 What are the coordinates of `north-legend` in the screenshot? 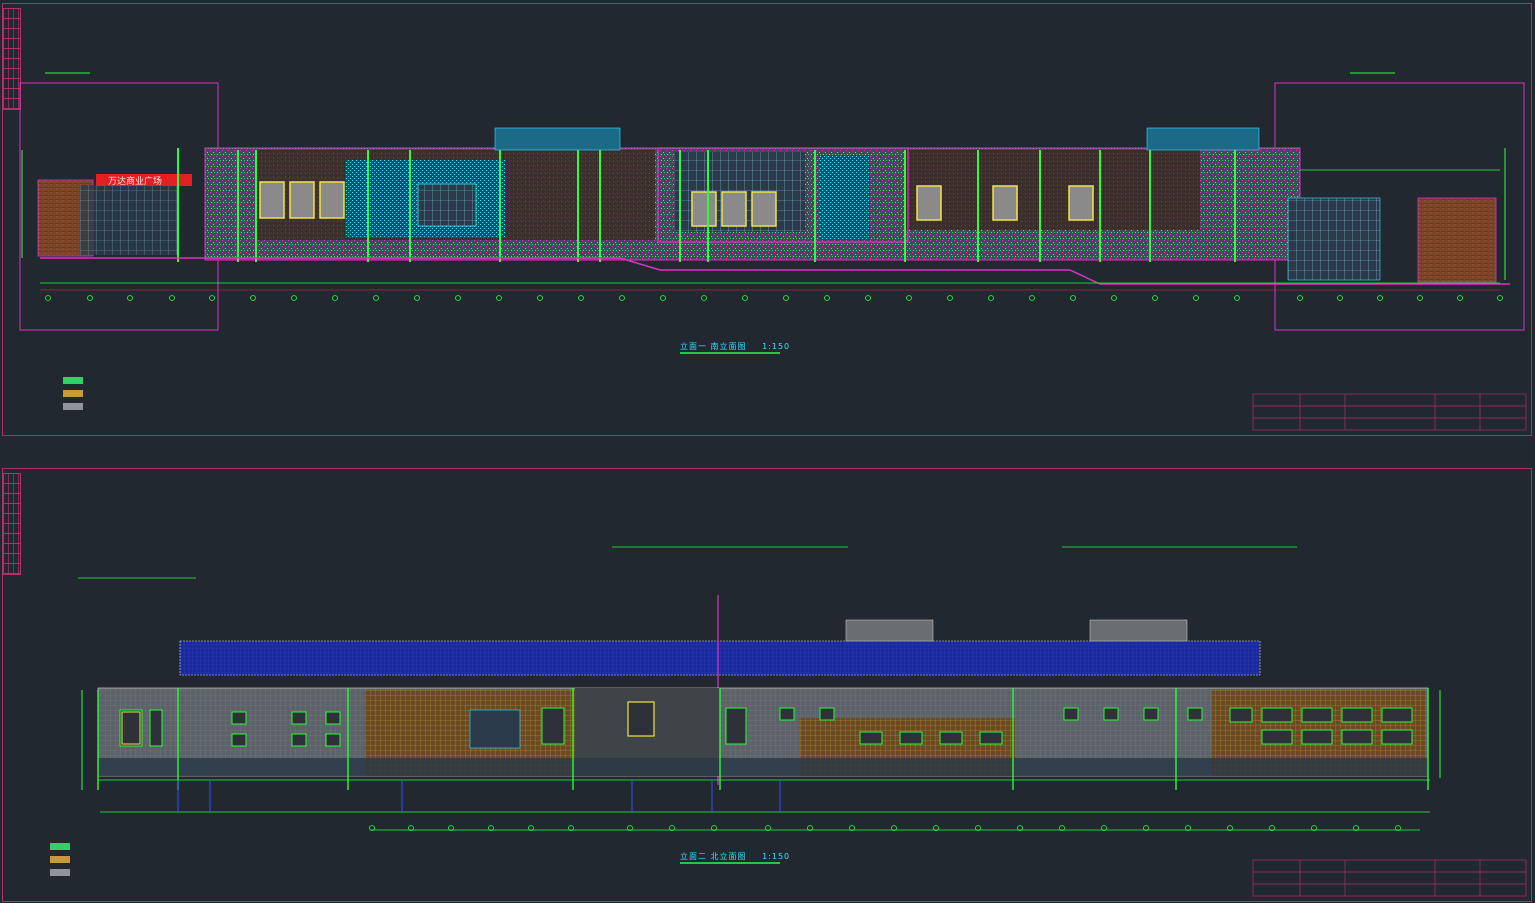 It's located at (60, 862).